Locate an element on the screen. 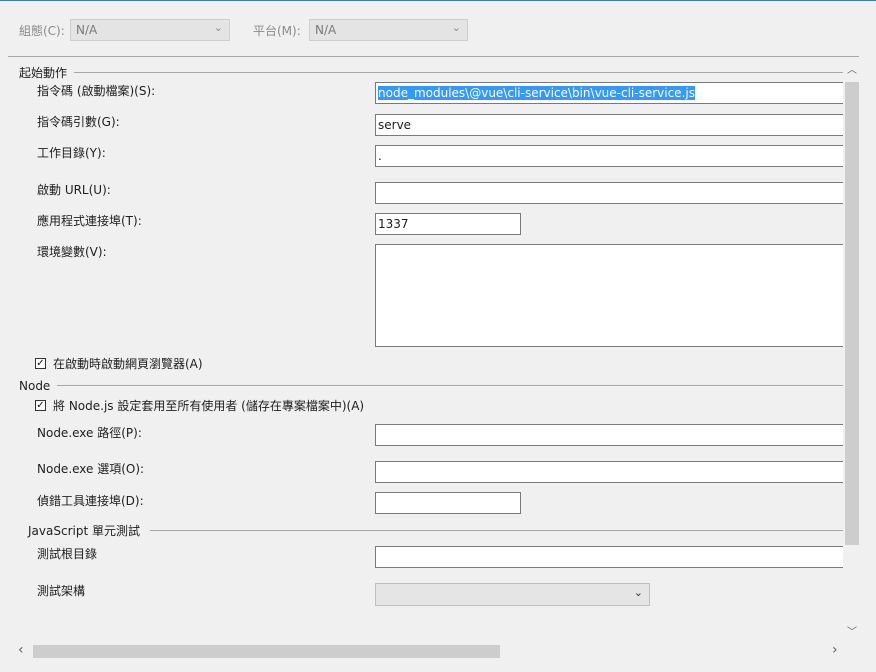 This screenshot has width=876, height=672. platform-combobox: N/A ⌄ is located at coordinates (388, 30).